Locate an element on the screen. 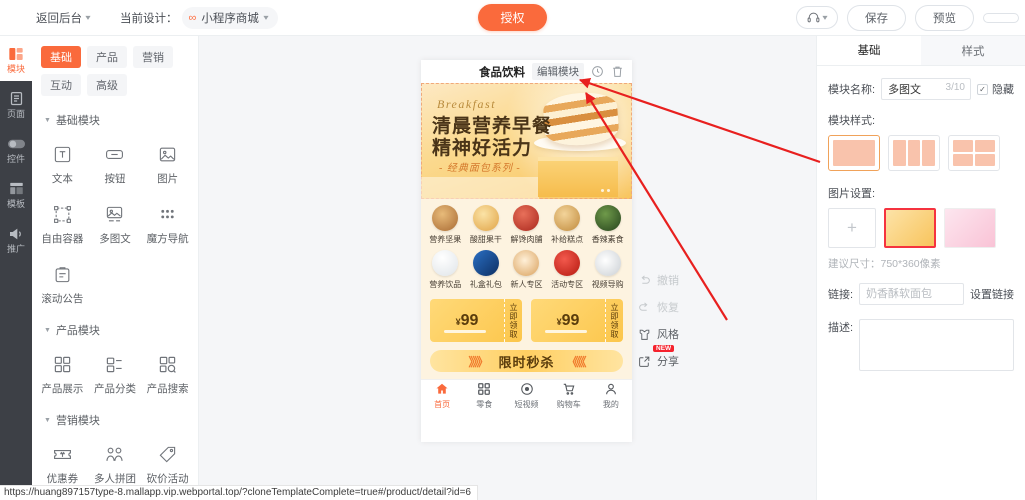 This screenshot has width=1025, height=500. tab-interactive: 互动 is located at coordinates (61, 85).